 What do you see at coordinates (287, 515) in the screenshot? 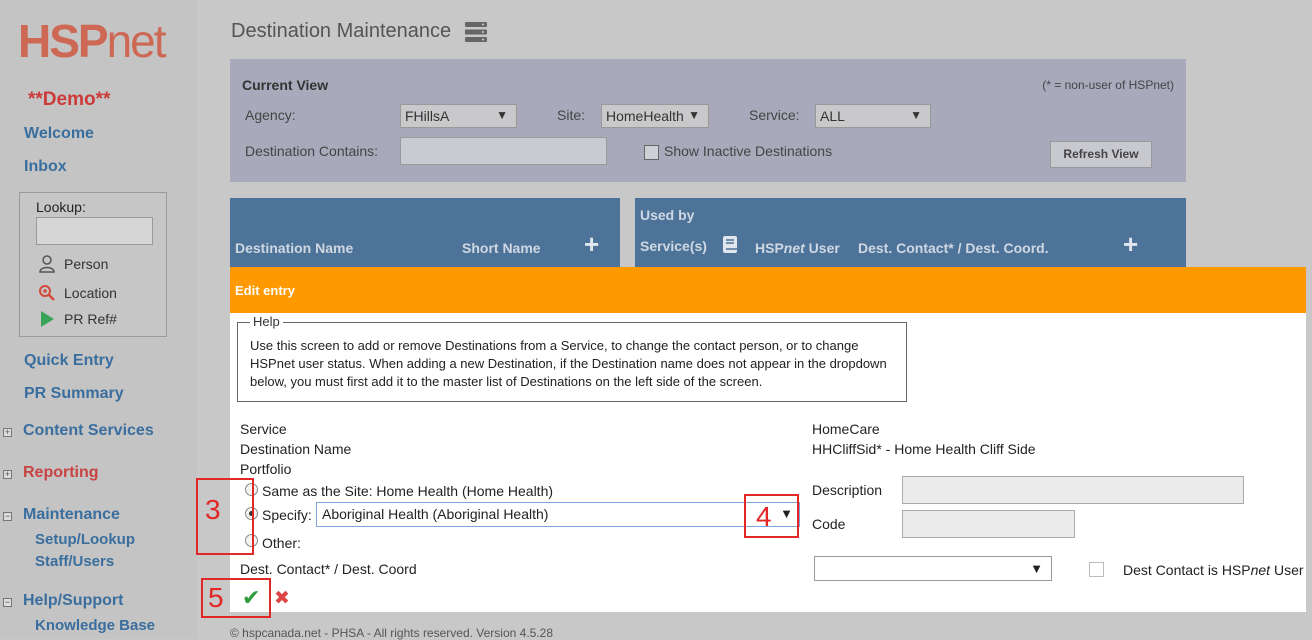
I see `radio-specify-label: Specify:` at bounding box center [287, 515].